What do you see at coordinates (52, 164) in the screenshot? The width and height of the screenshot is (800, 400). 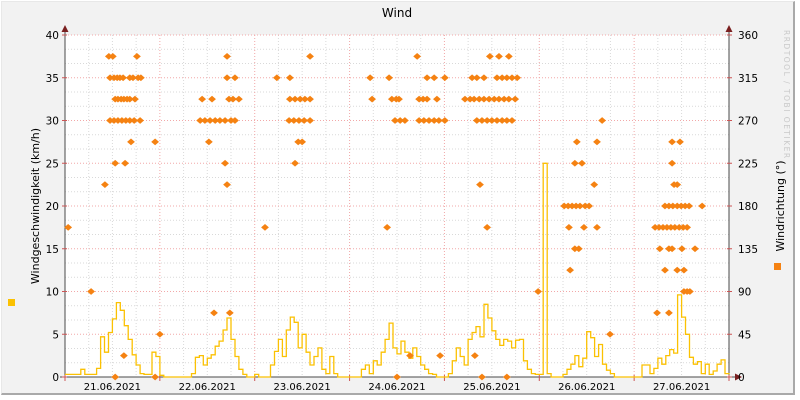 I see `y-left-tick-label: 25` at bounding box center [52, 164].